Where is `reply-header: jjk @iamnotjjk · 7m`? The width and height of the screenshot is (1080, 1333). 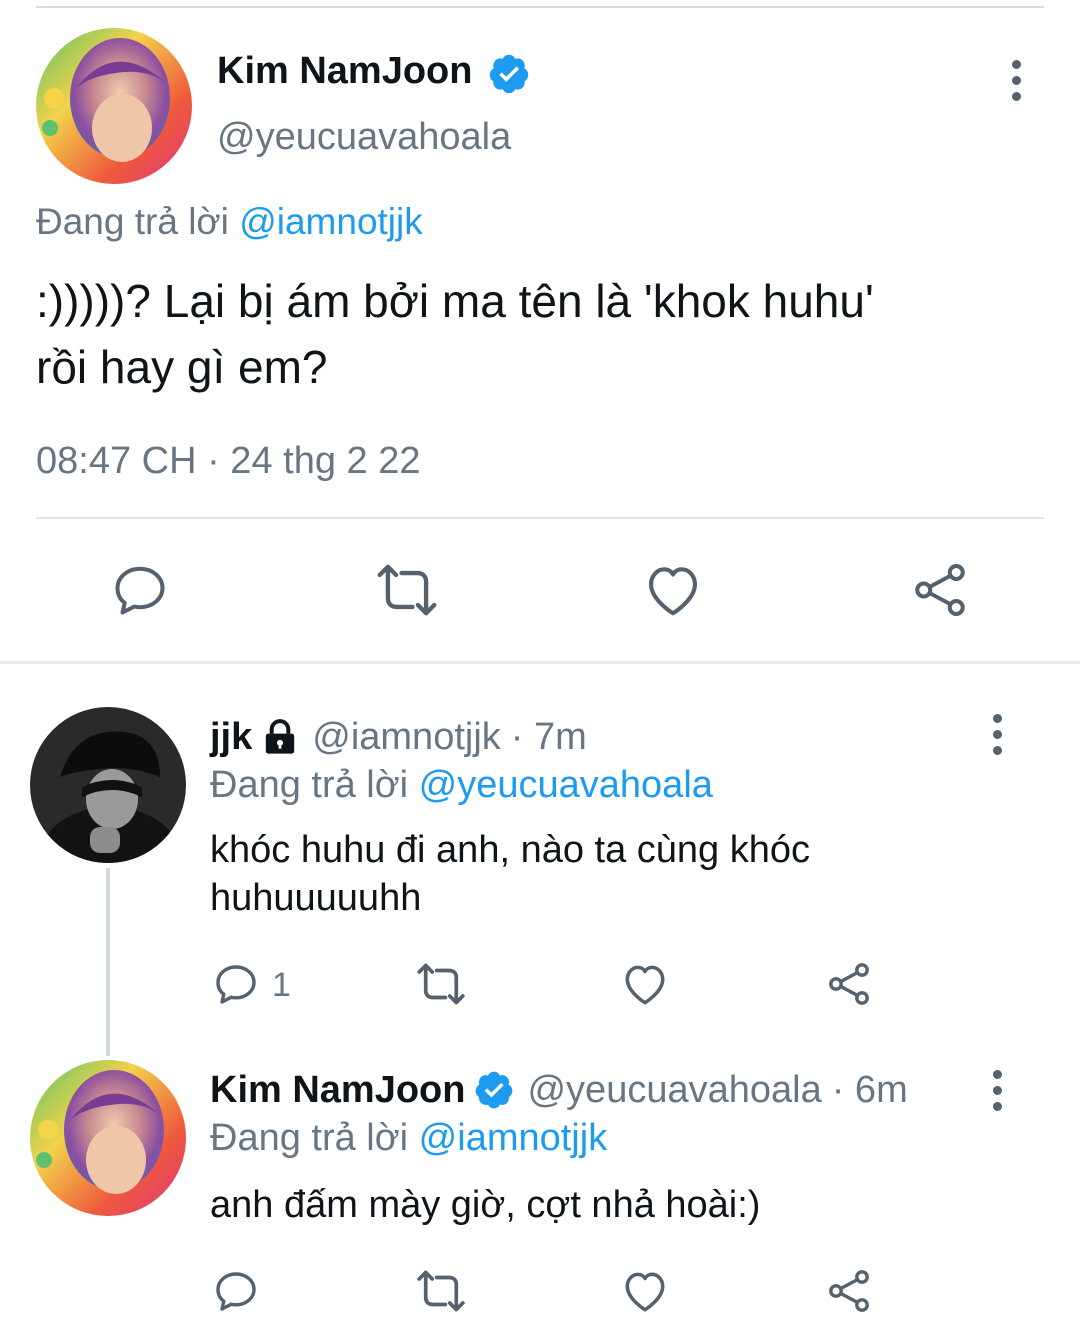 reply-header: jjk @iamnotjjk · 7m is located at coordinates (398, 737).